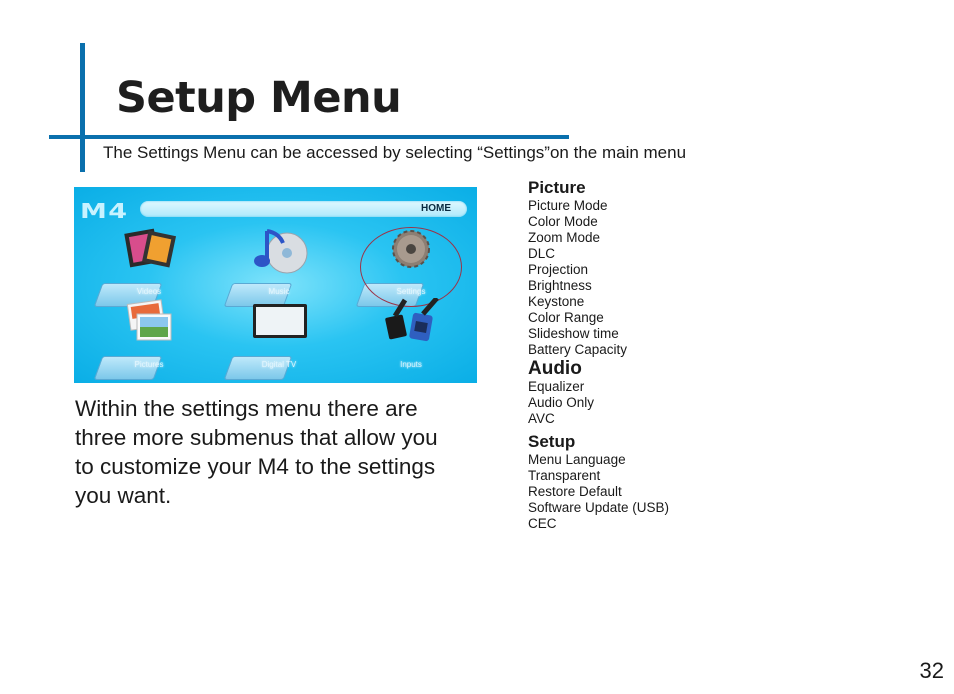 This screenshot has height=694, width=954. Describe the element at coordinates (259, 98) in the screenshot. I see `page-title: Setup Menu` at that location.